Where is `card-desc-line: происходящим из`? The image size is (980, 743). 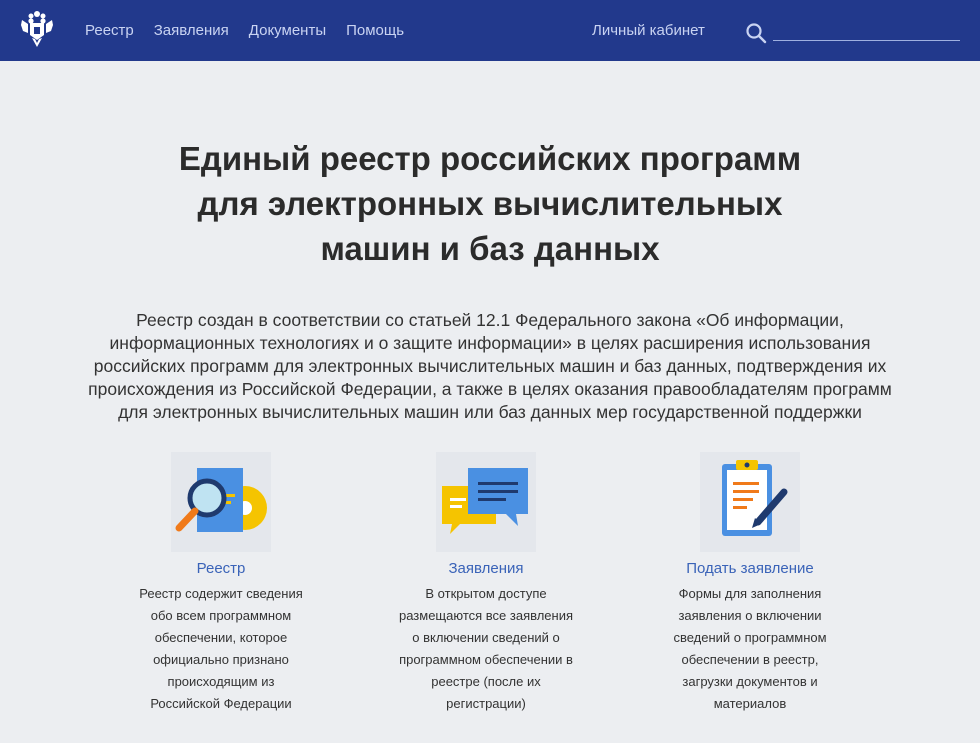
card-desc-line: происходящим из is located at coordinates (221, 681).